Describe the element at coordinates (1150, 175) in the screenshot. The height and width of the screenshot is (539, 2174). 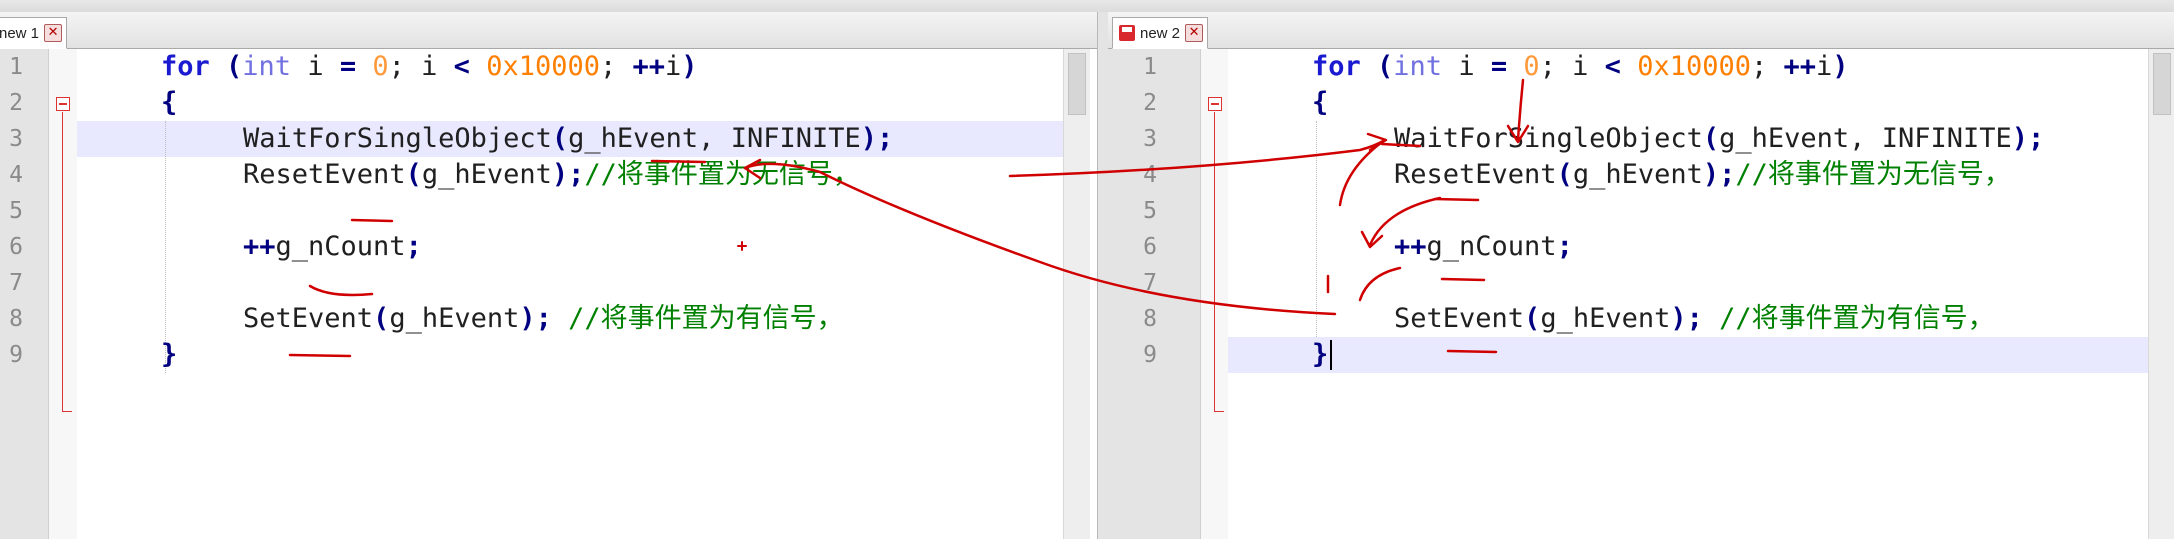
I see `line-number: 4` at that location.